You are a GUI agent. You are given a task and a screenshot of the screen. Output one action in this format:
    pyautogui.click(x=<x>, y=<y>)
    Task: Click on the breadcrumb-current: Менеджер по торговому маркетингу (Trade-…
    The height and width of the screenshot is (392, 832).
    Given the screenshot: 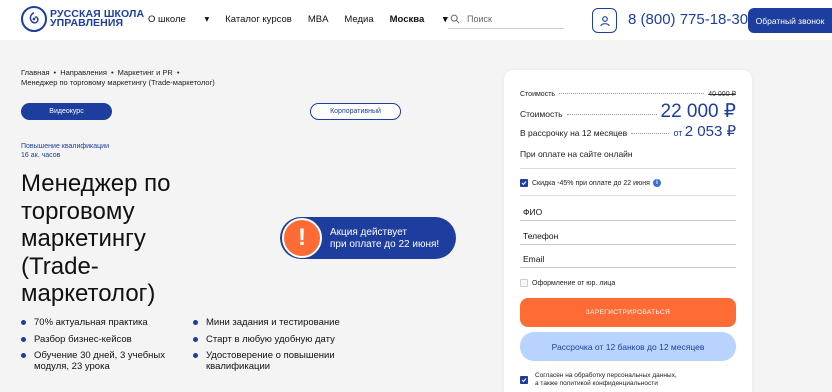 What is the action you would take?
    pyautogui.click(x=118, y=82)
    